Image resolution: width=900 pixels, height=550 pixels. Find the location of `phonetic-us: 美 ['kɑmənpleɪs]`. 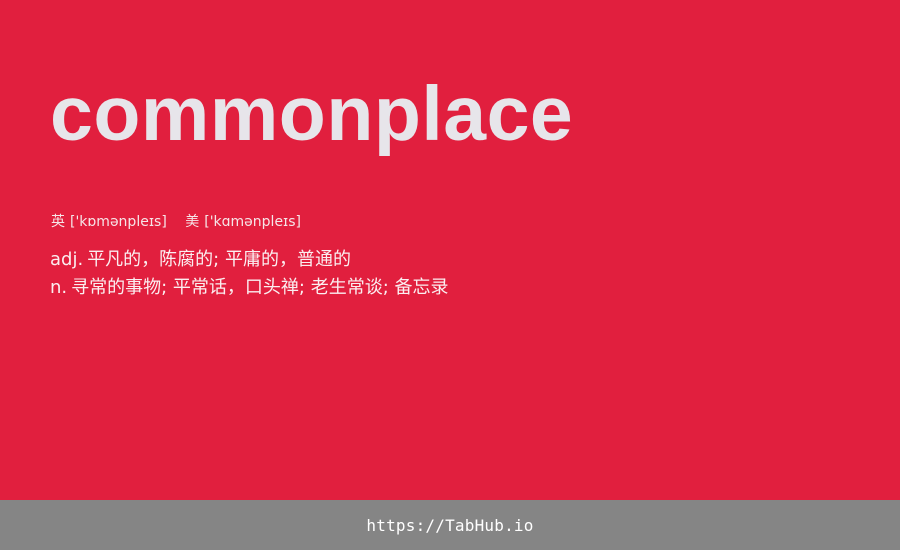

phonetic-us: 美 ['kɑmənpleɪs] is located at coordinates (243, 222).